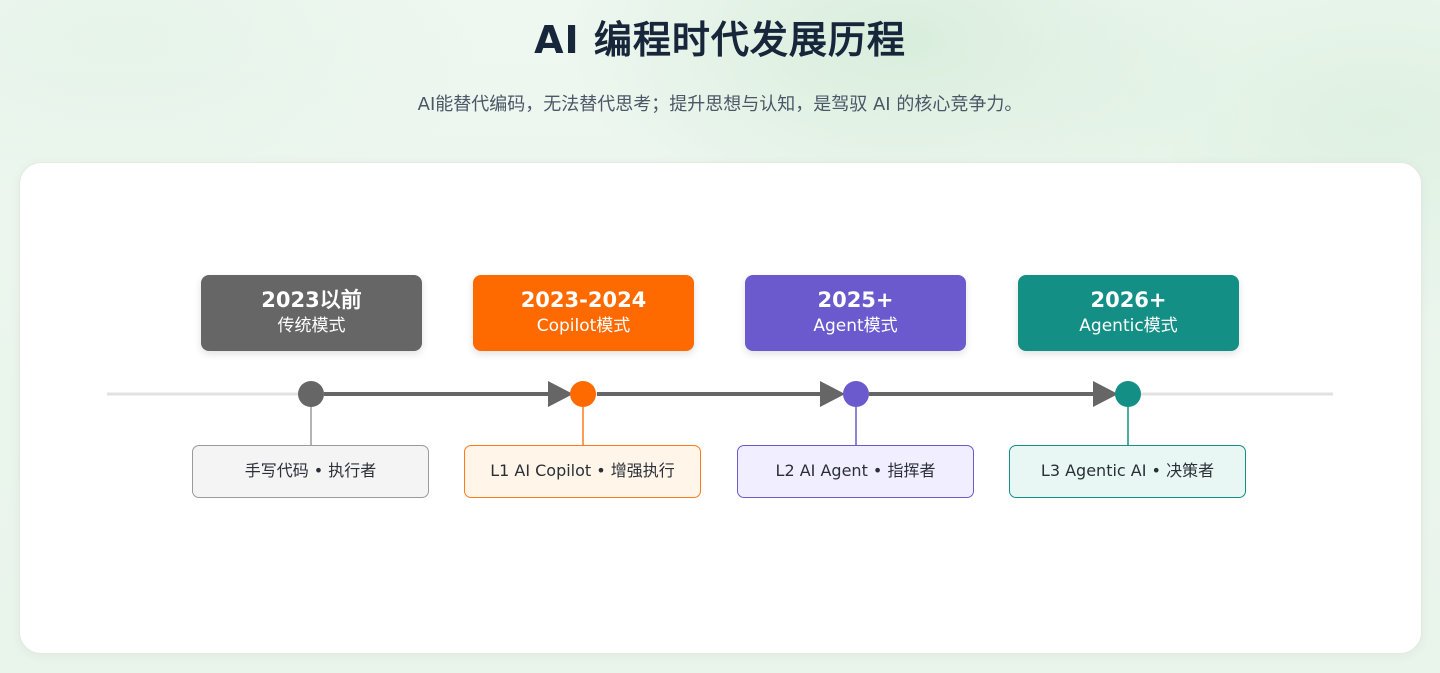 The width and height of the screenshot is (1440, 673). Describe the element at coordinates (583, 326) in the screenshot. I see `stage-mode: Copilot模式` at that location.